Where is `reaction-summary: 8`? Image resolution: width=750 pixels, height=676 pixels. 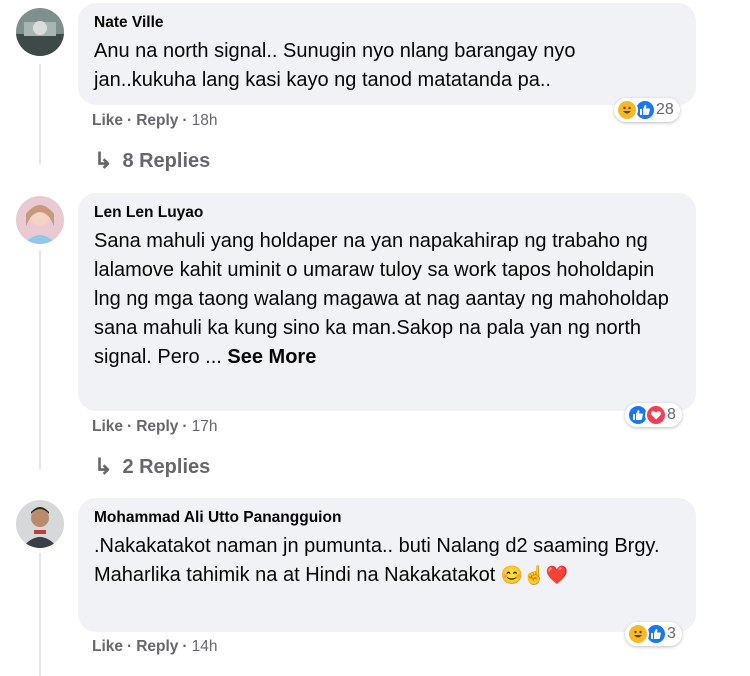
reaction-summary: 8 is located at coordinates (653, 415).